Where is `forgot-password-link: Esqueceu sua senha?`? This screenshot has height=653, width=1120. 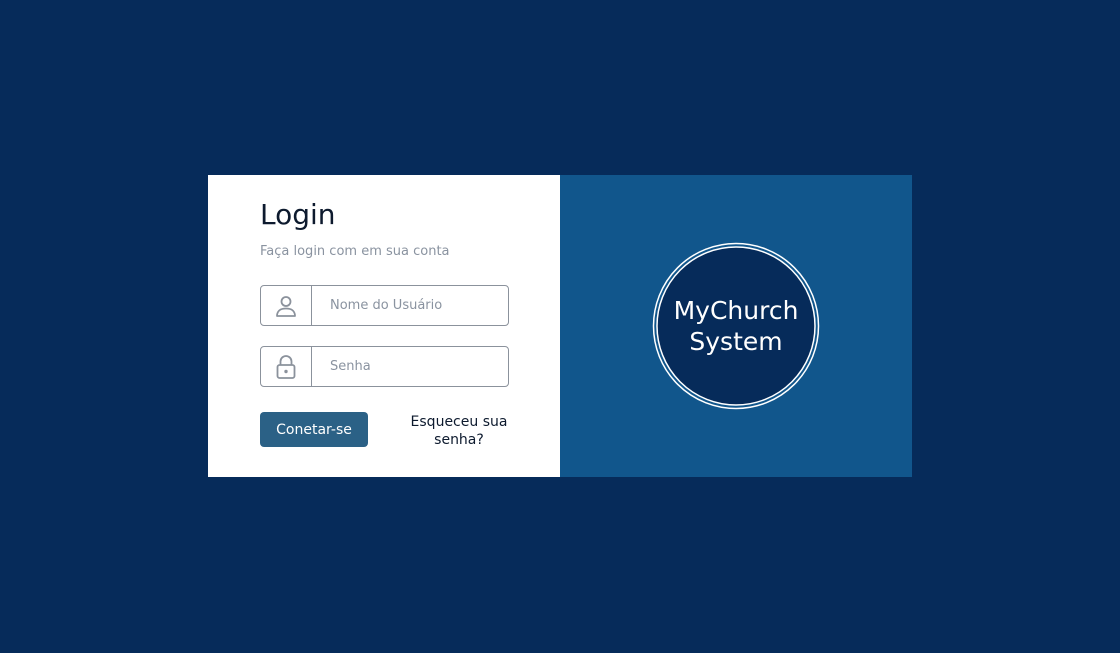
forgot-password-link: Esqueceu sua senha? is located at coordinates (459, 431).